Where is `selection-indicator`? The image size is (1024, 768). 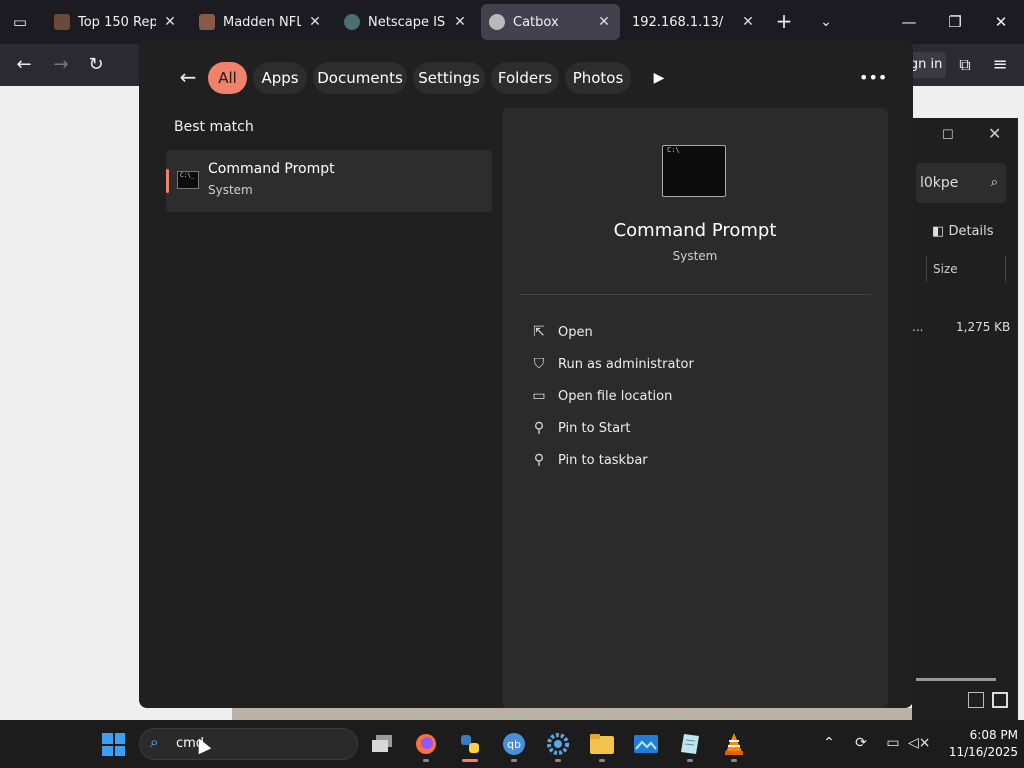
selection-indicator is located at coordinates (167, 181).